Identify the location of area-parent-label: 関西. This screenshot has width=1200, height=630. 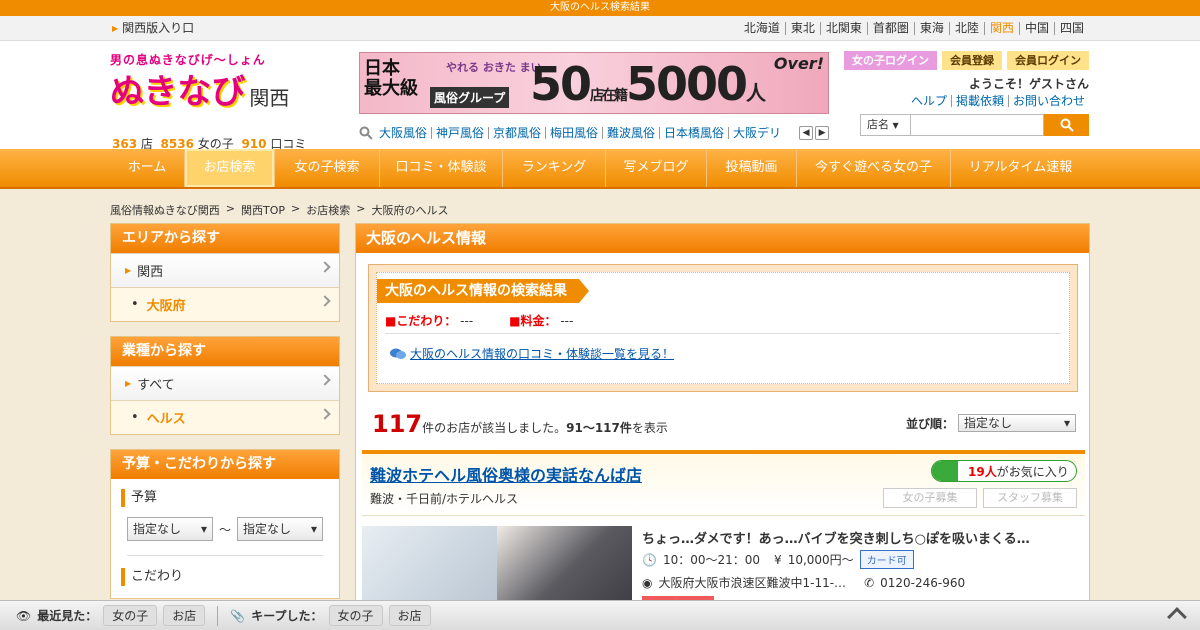
(150, 272).